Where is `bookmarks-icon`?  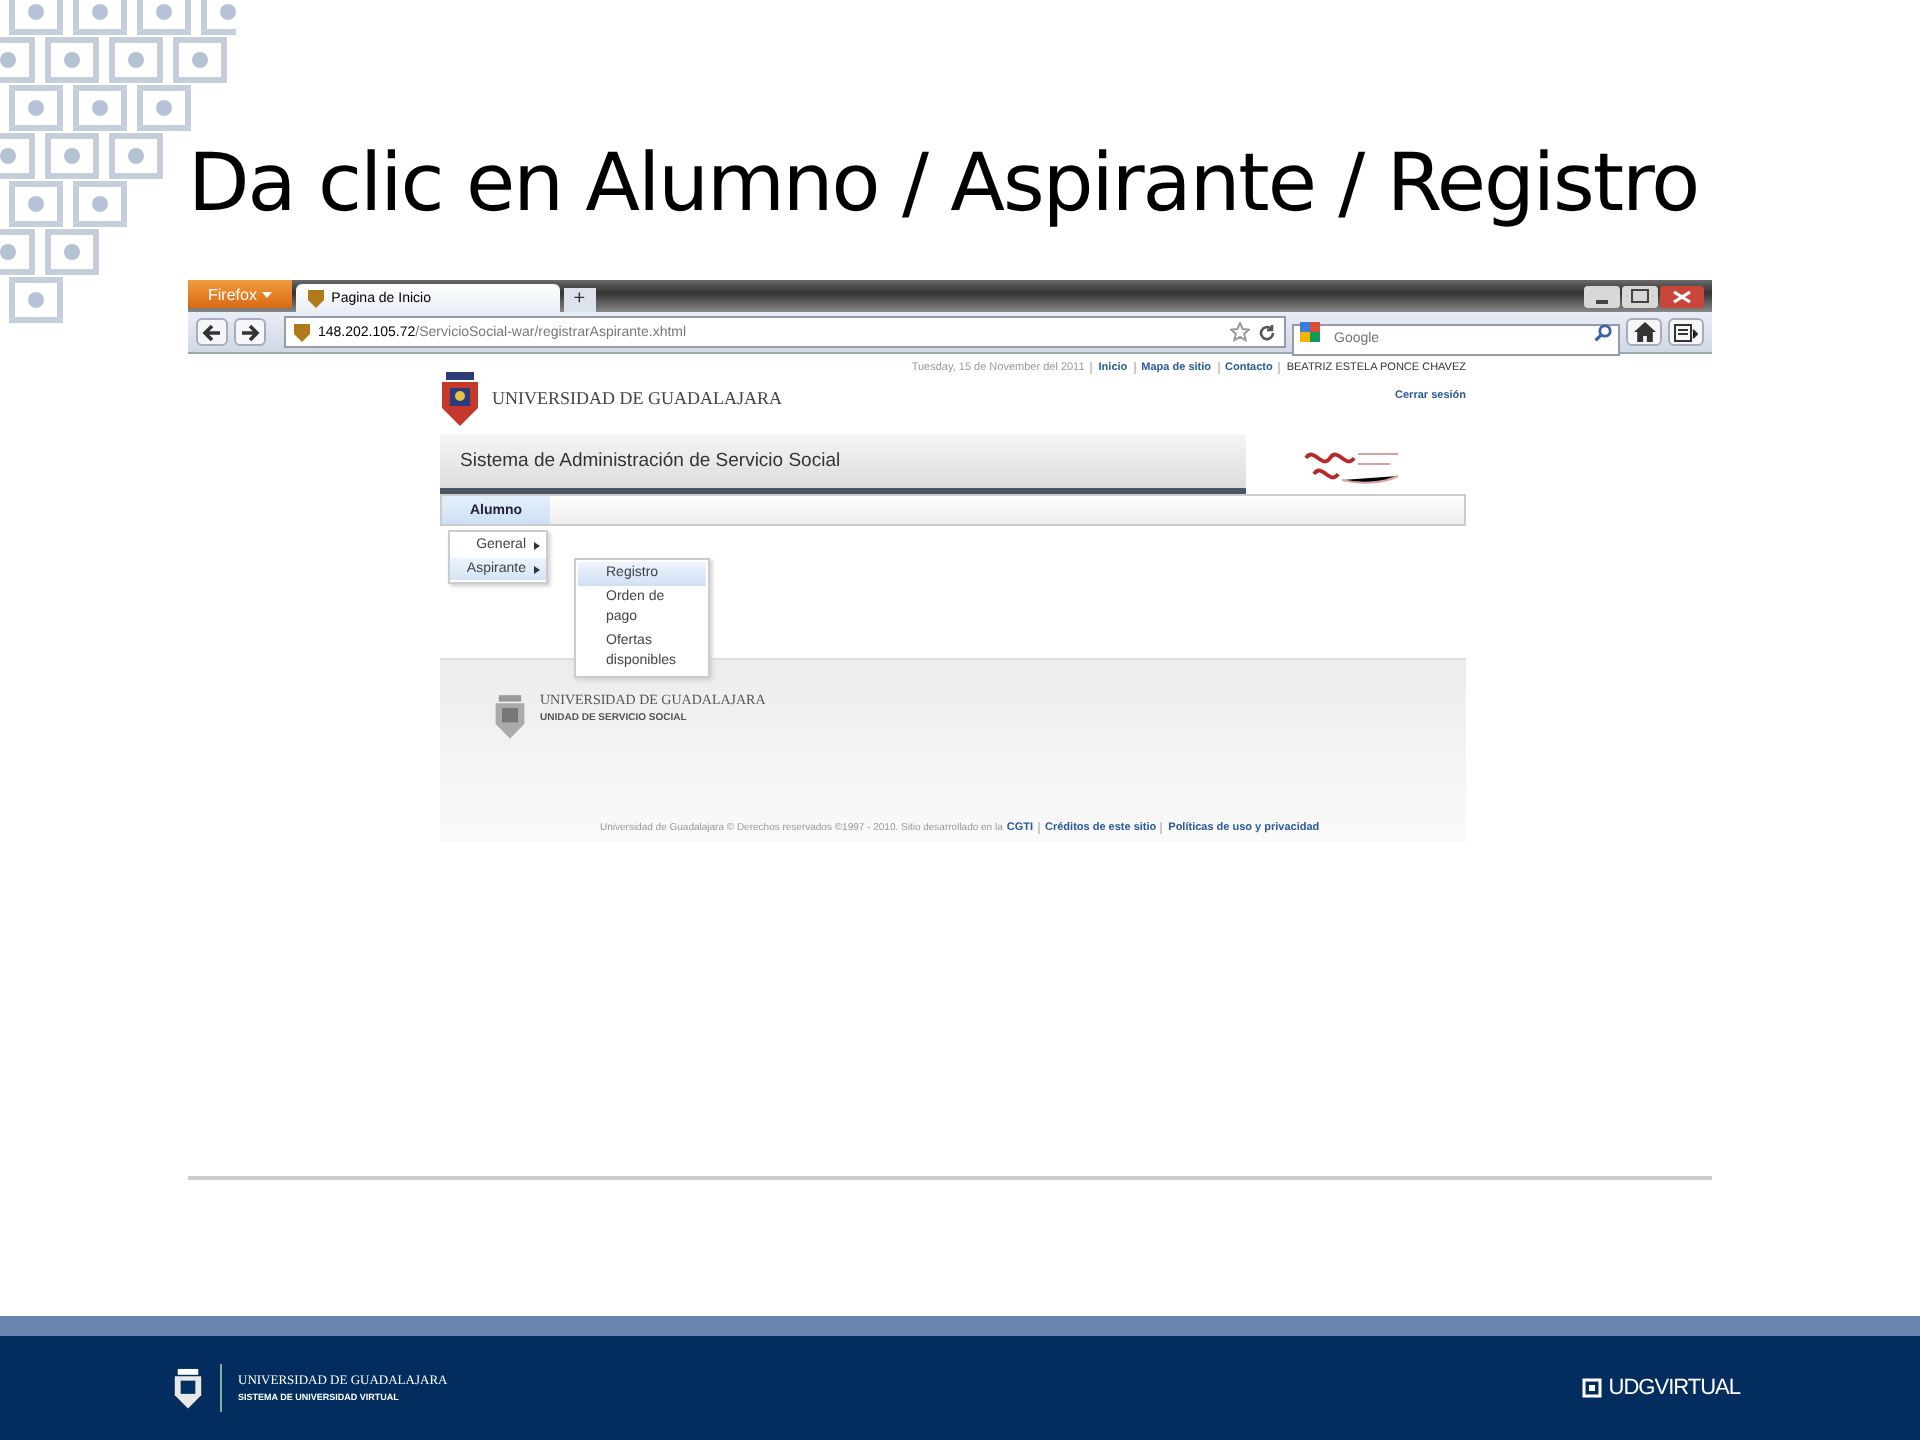 bookmarks-icon is located at coordinates (1686, 332).